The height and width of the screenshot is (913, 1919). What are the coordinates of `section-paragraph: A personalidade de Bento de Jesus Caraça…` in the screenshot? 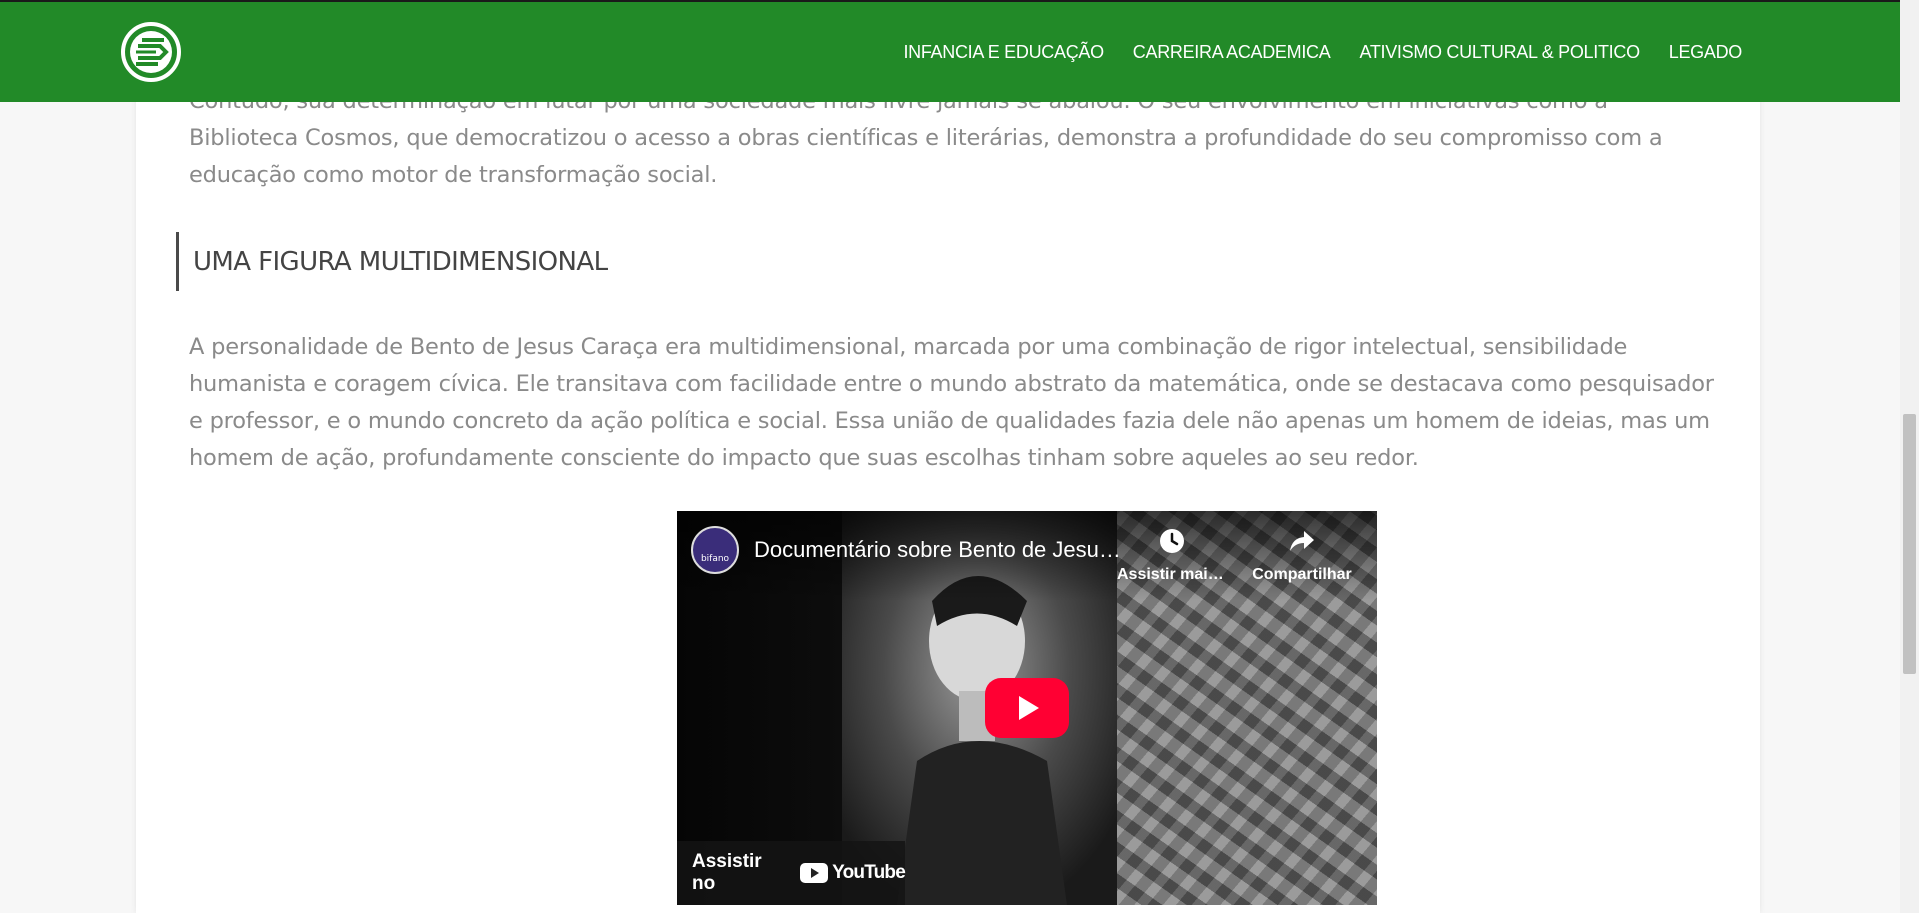 It's located at (951, 402).